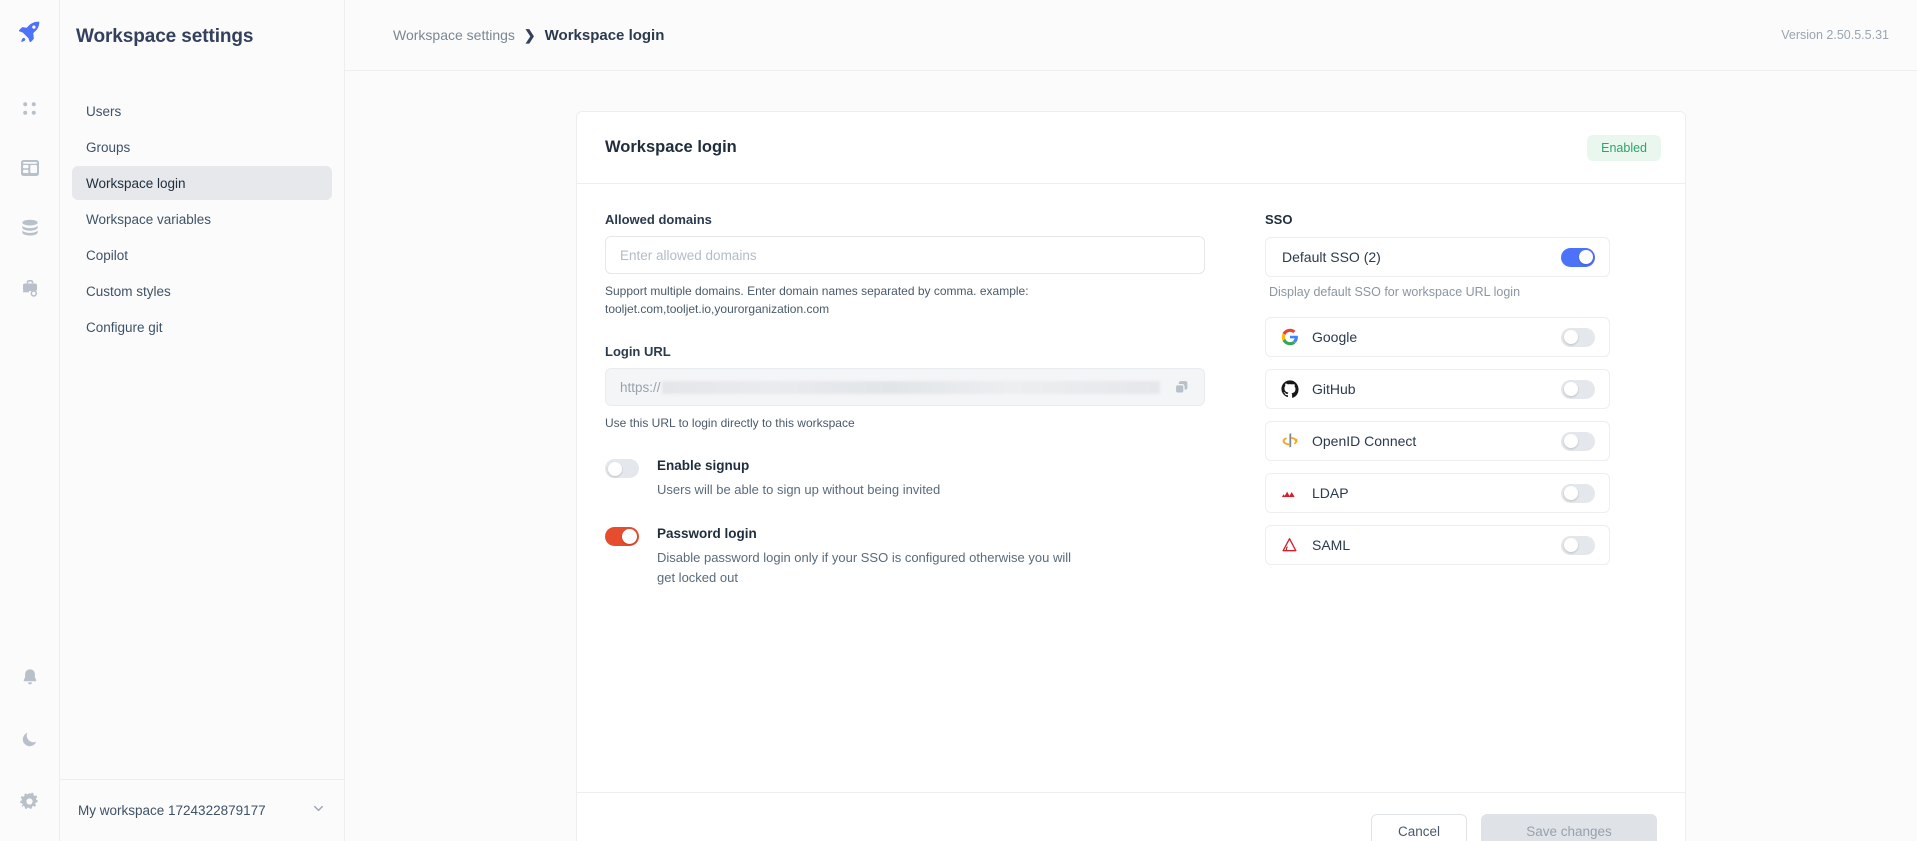 The width and height of the screenshot is (1917, 841). I want to click on enable-signup-toggle, so click(622, 468).